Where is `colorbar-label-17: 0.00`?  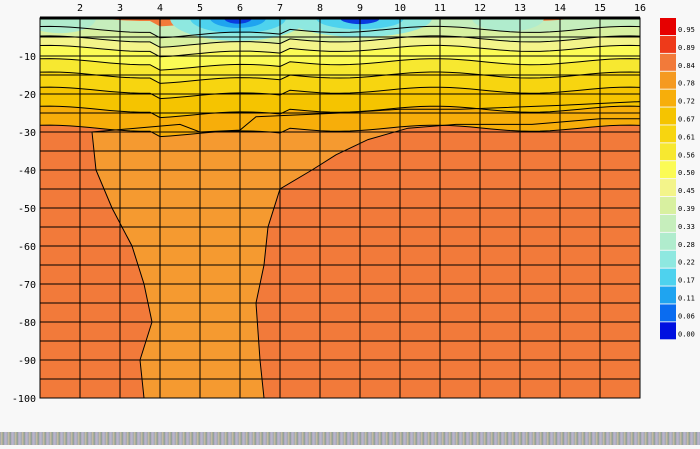
colorbar-label-17: 0.00 is located at coordinates (686, 334).